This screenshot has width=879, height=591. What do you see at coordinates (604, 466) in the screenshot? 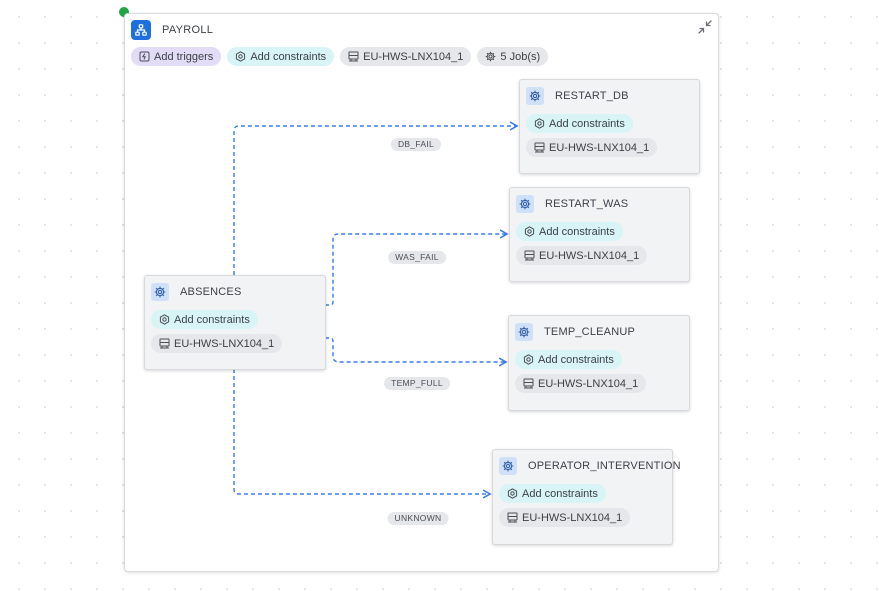
I see `job-name: OPERATOR_INTERVENTION` at bounding box center [604, 466].